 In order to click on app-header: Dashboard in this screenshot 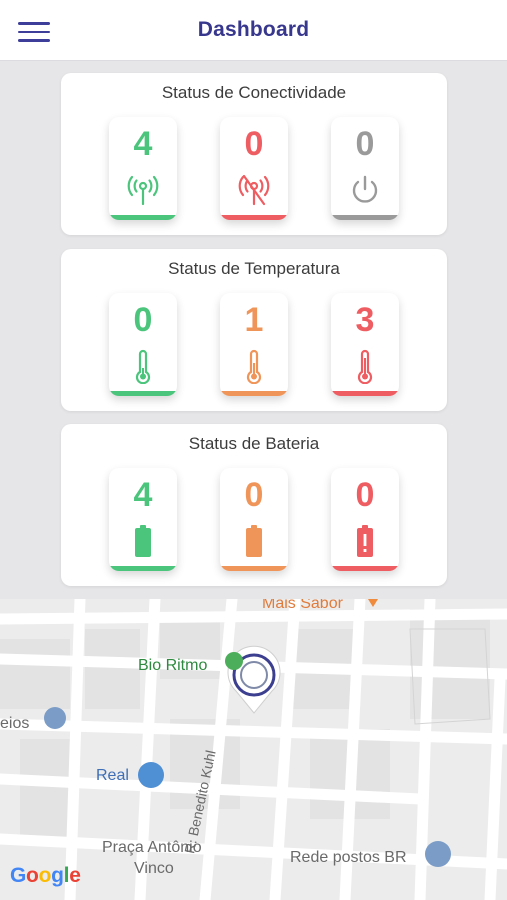, I will do `click(253, 30)`.